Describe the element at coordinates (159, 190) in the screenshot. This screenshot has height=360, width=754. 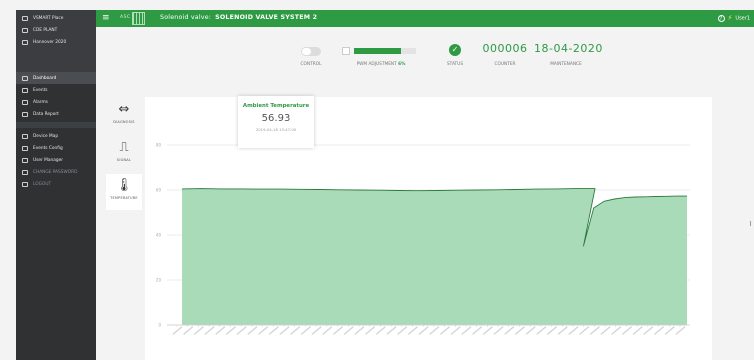
I see `y-tick-label: 60` at that location.